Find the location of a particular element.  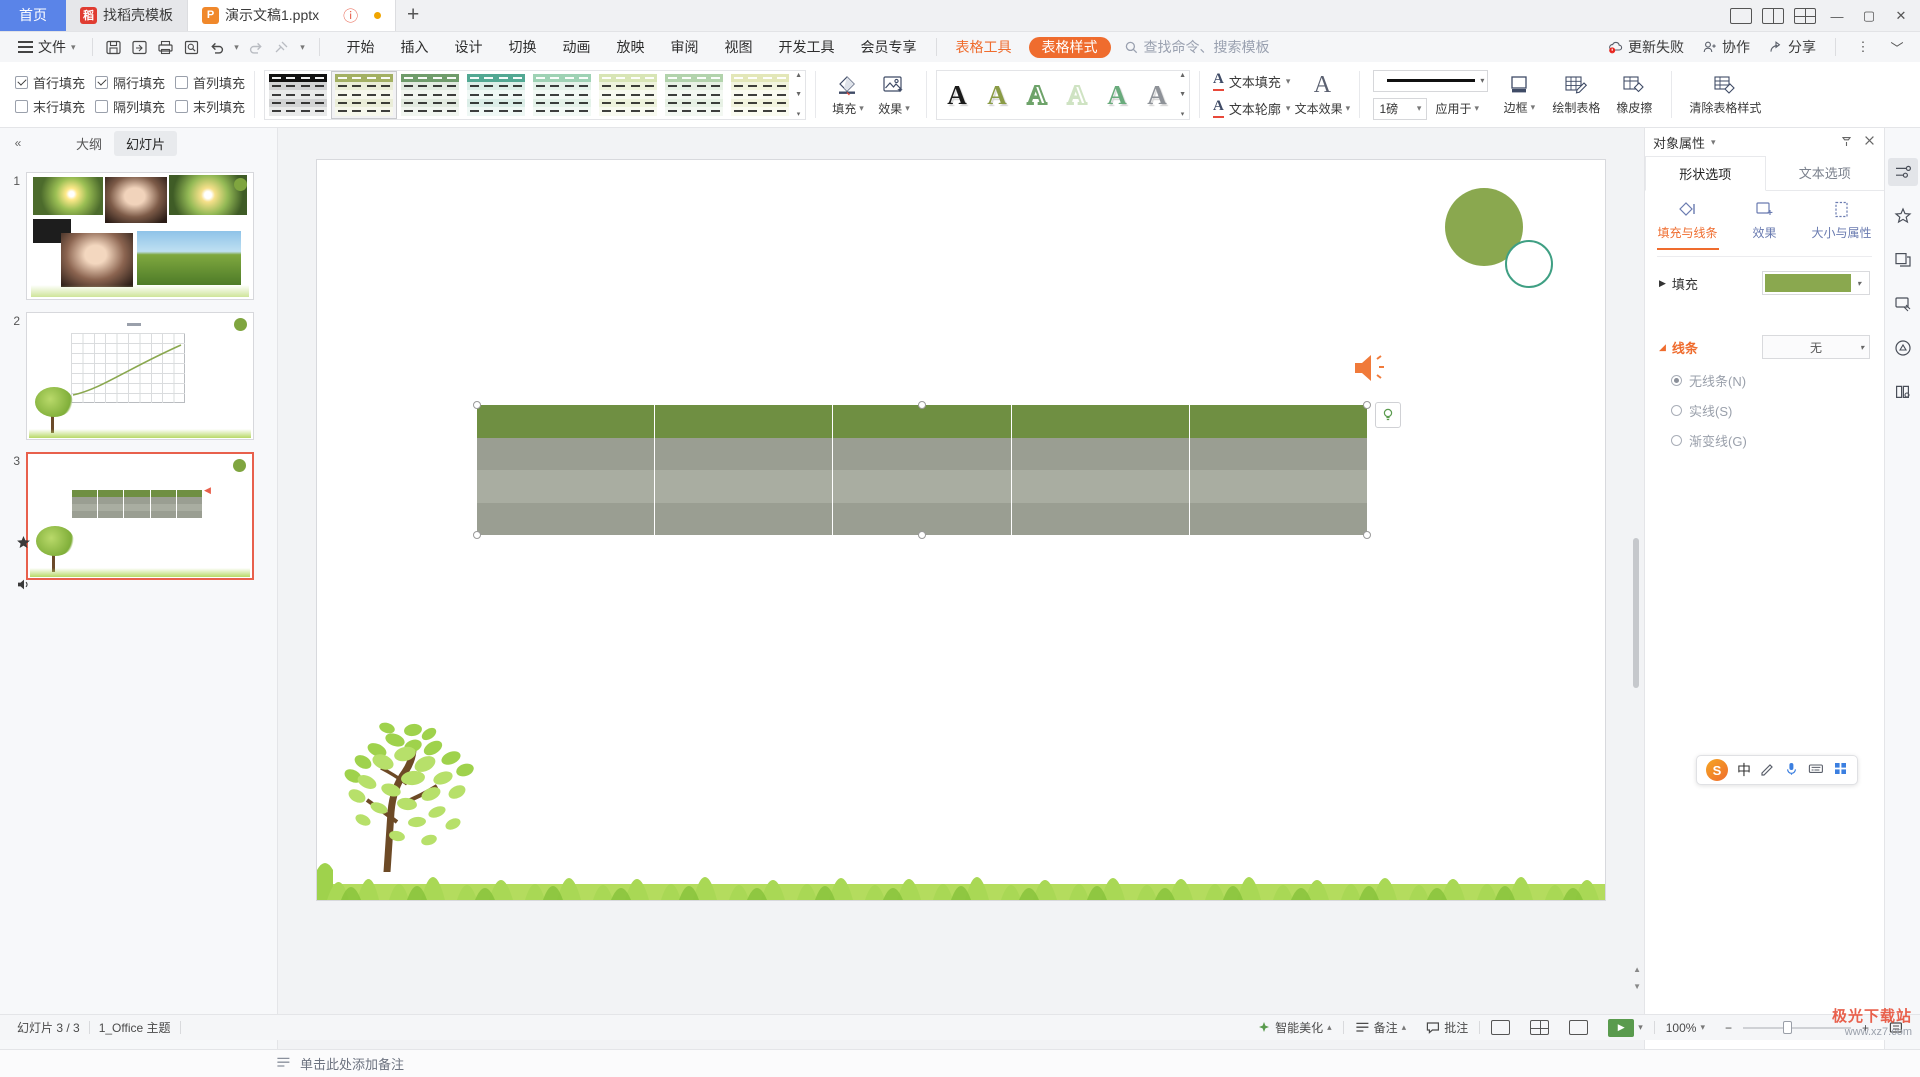

gallery-scroll-controls: ▲ ▼ ▾ is located at coordinates (798, 95).